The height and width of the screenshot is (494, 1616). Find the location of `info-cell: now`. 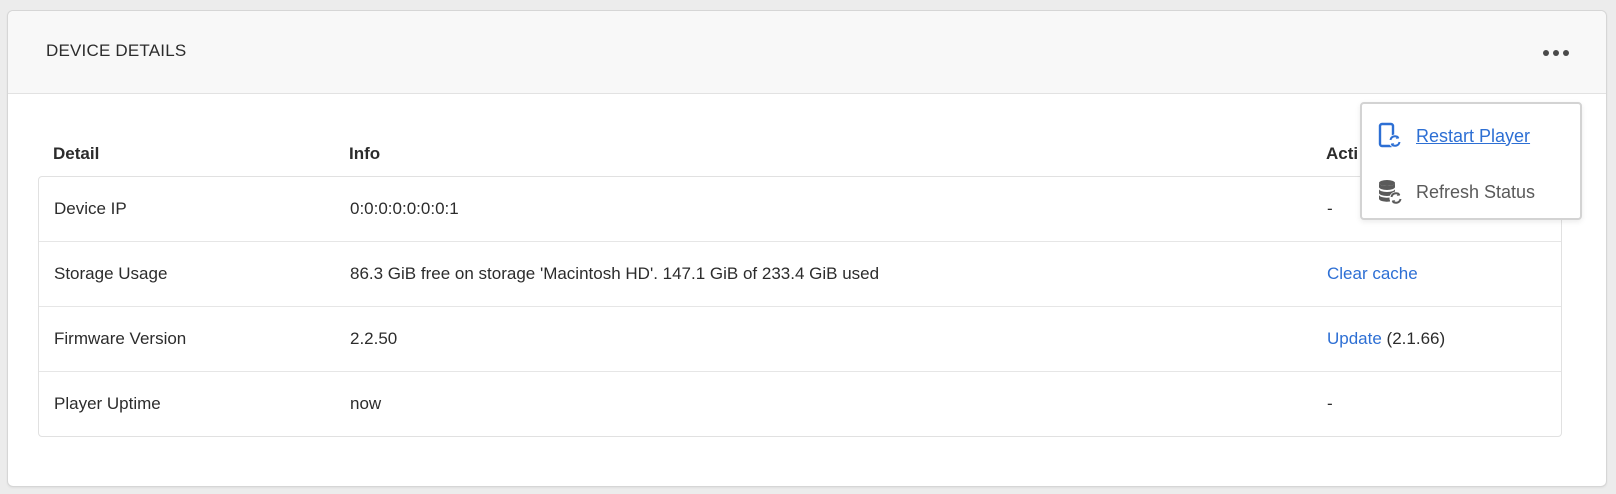

info-cell: now is located at coordinates (366, 403).